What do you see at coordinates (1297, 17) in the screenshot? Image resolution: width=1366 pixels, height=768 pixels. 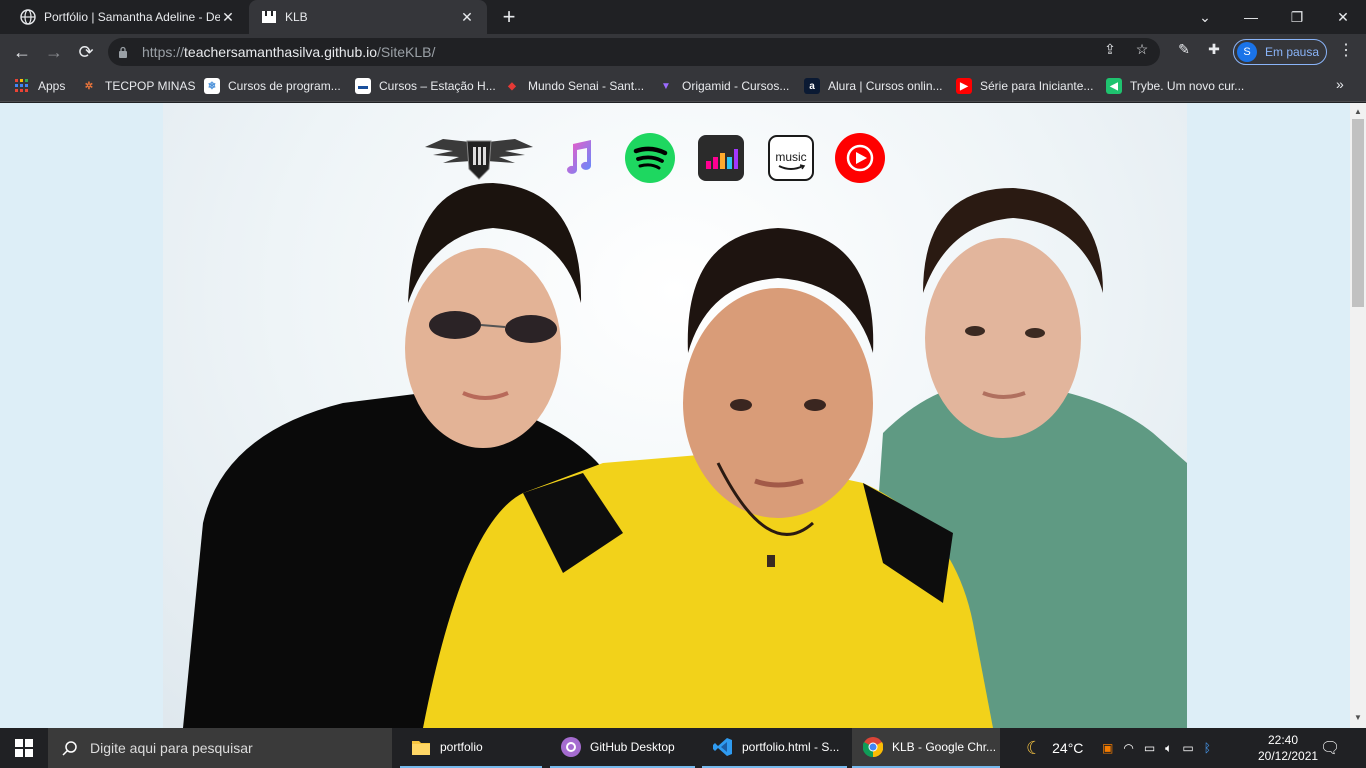 I see `restore-button: ❐` at bounding box center [1297, 17].